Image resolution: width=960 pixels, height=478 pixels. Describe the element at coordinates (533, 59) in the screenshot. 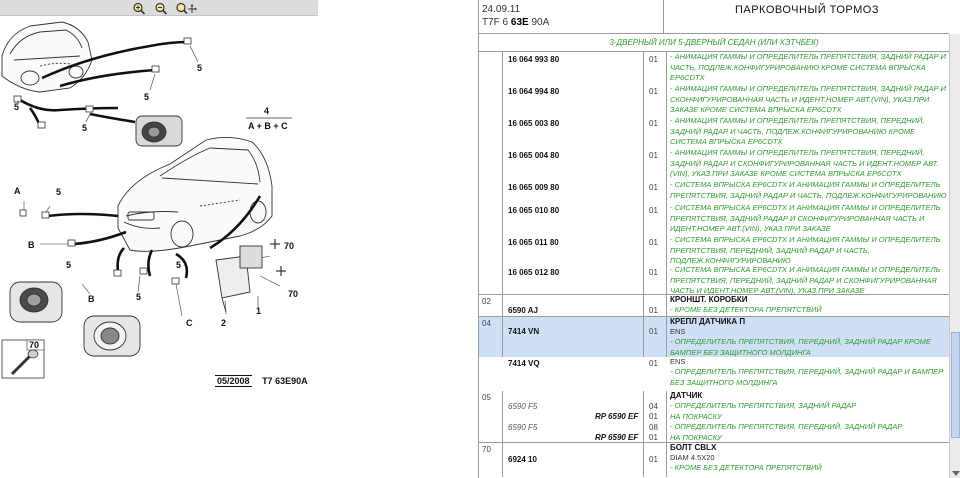

I see `part-number: 16 064 993 80` at that location.